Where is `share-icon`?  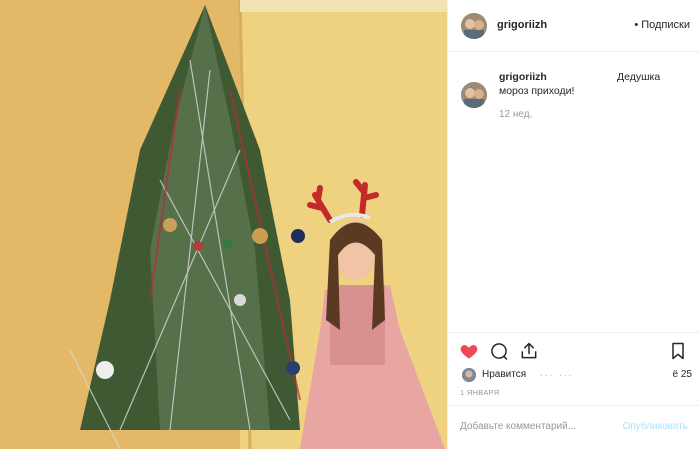
share-icon is located at coordinates (529, 350).